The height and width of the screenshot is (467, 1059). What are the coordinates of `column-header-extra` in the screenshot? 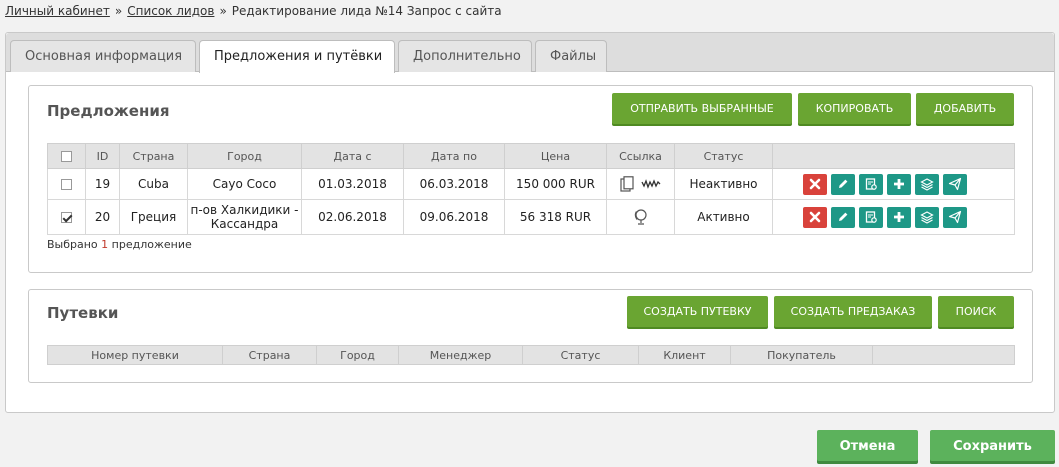 It's located at (943, 355).